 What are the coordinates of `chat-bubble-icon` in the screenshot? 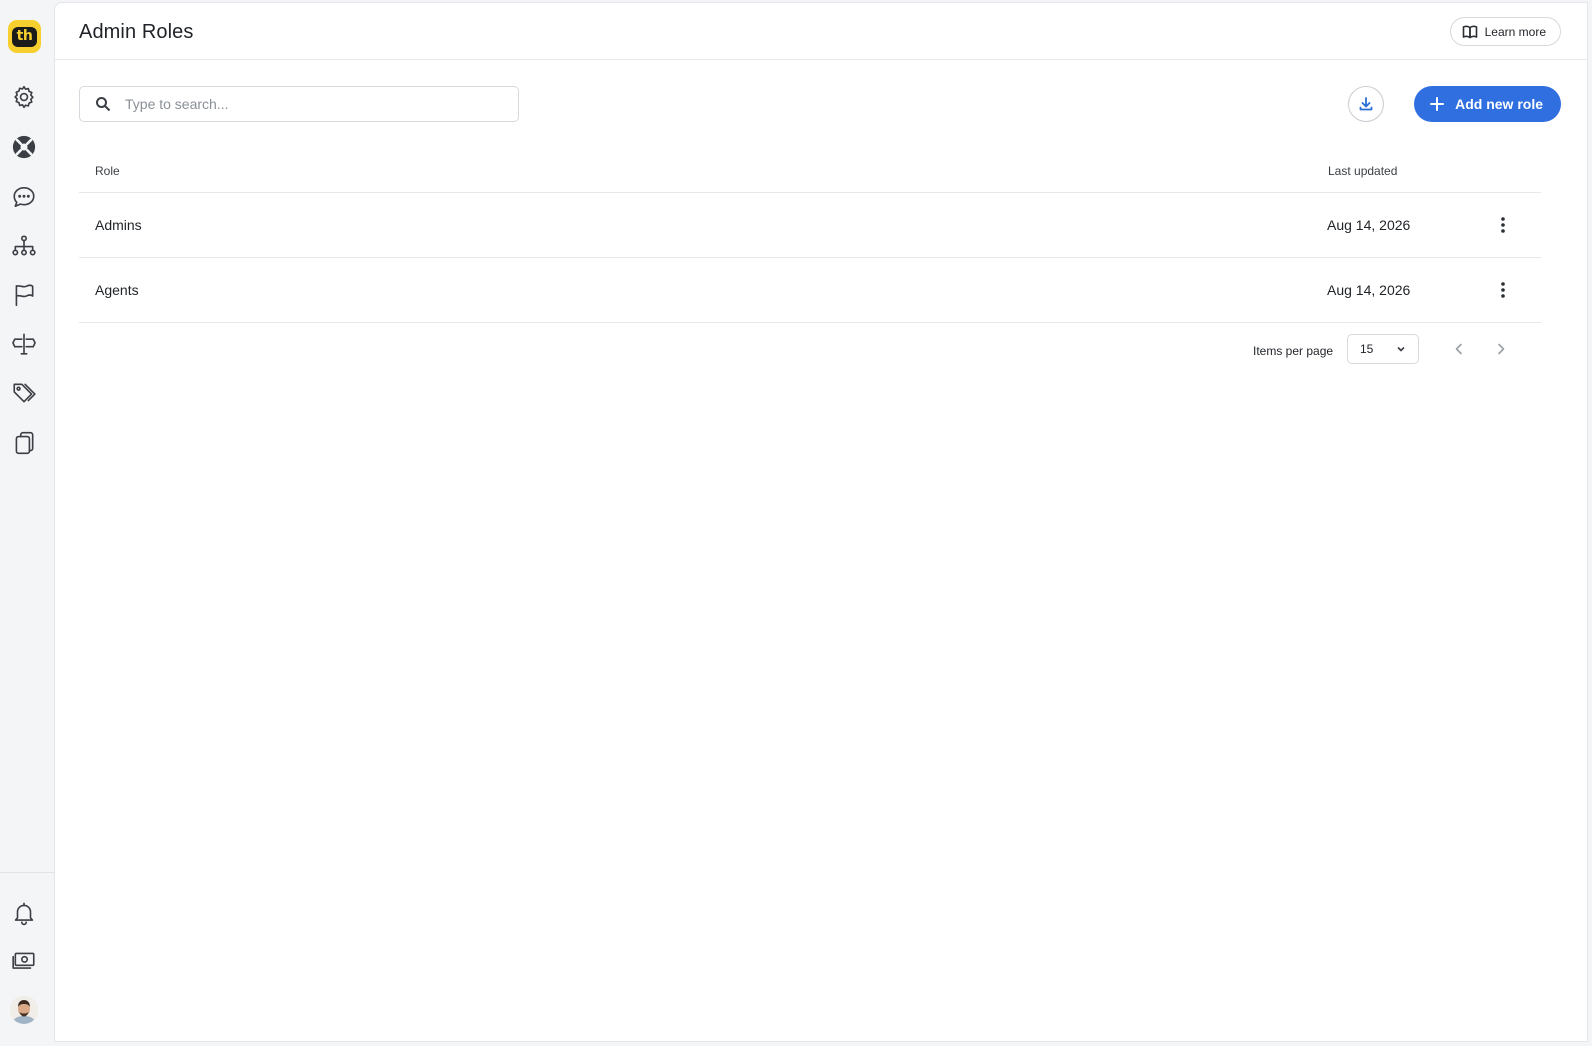 It's located at (24, 197).